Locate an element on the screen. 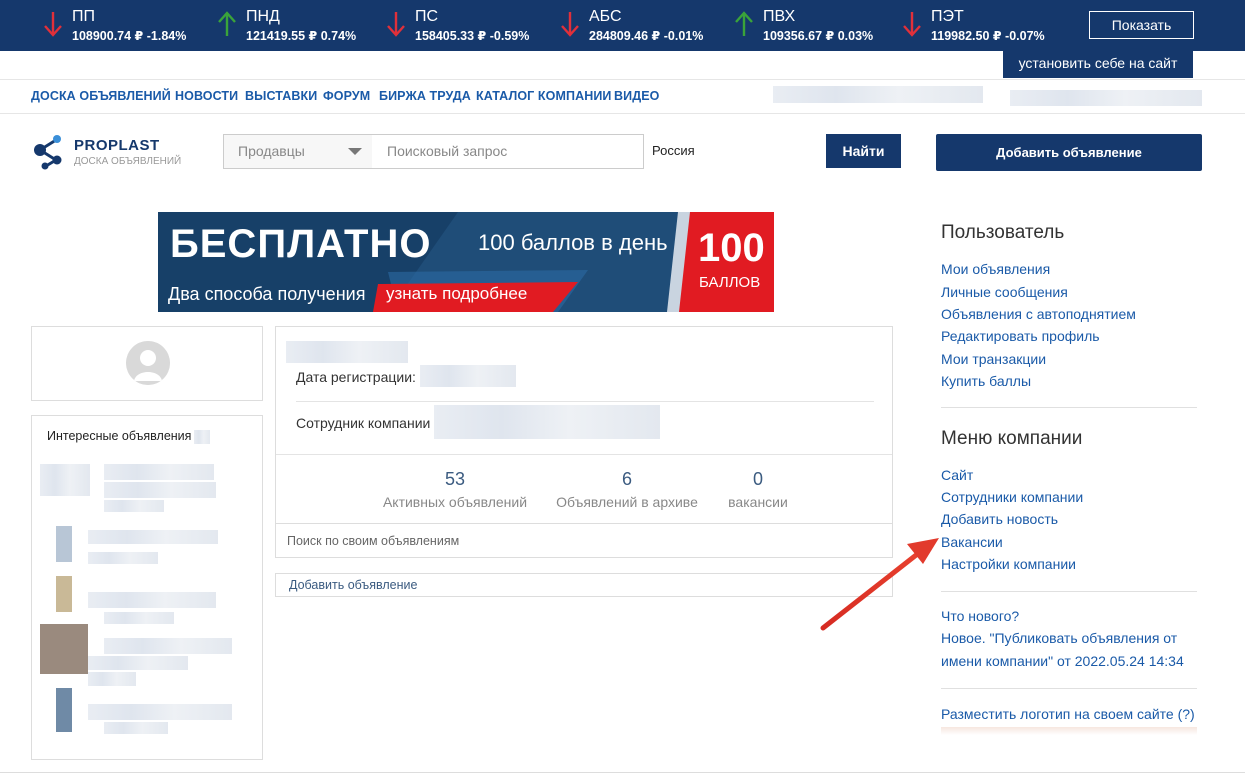 Image resolution: width=1245 pixels, height=776 pixels. nav-item-jobs: БИРЖА ТРУДА is located at coordinates (425, 96).